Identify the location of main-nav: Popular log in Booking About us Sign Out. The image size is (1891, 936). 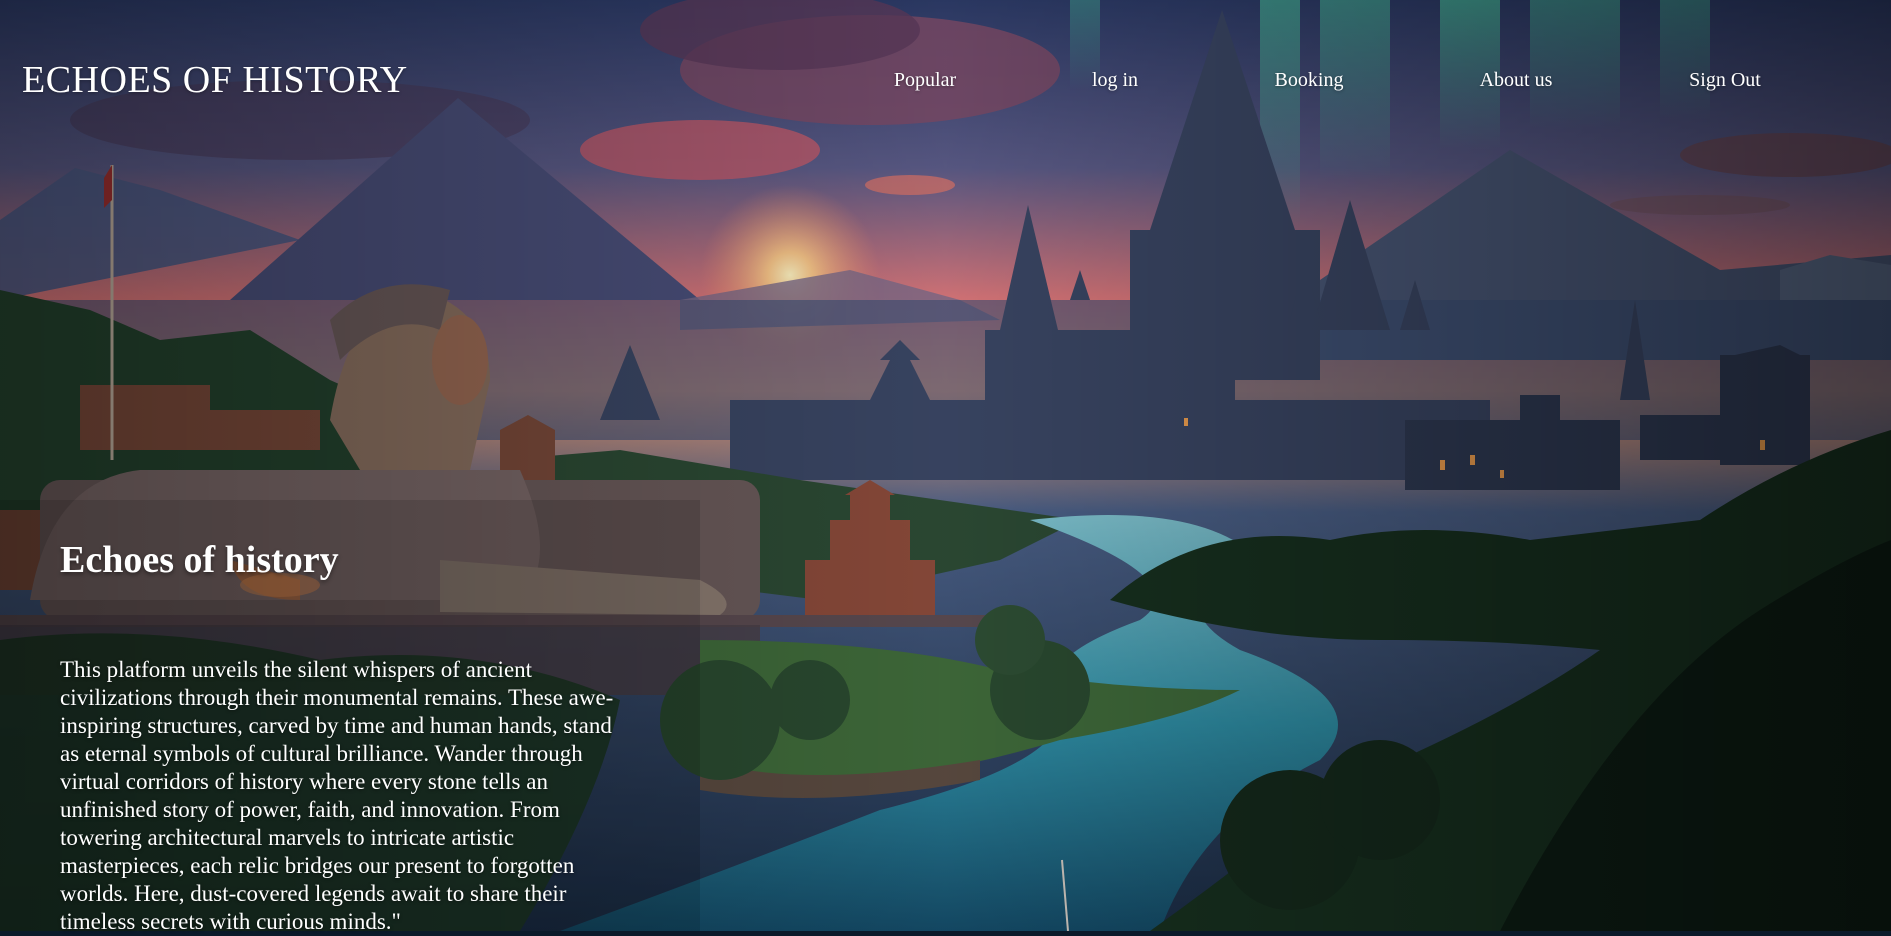
(945, 83).